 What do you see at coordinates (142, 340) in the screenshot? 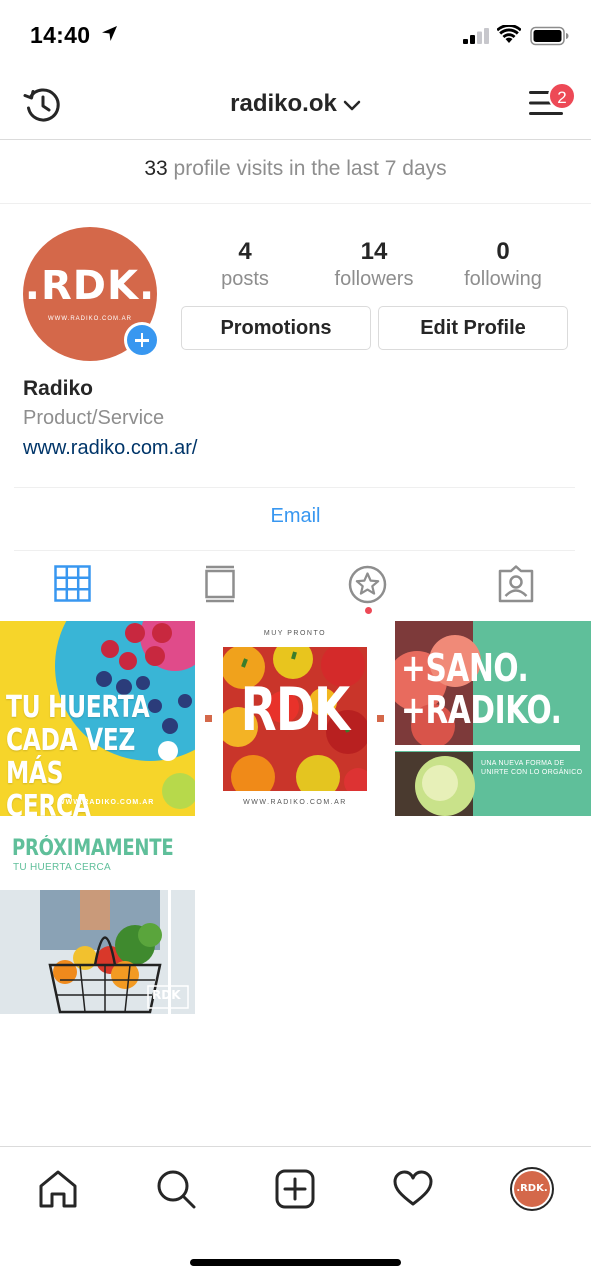
I see `add-story-button` at bounding box center [142, 340].